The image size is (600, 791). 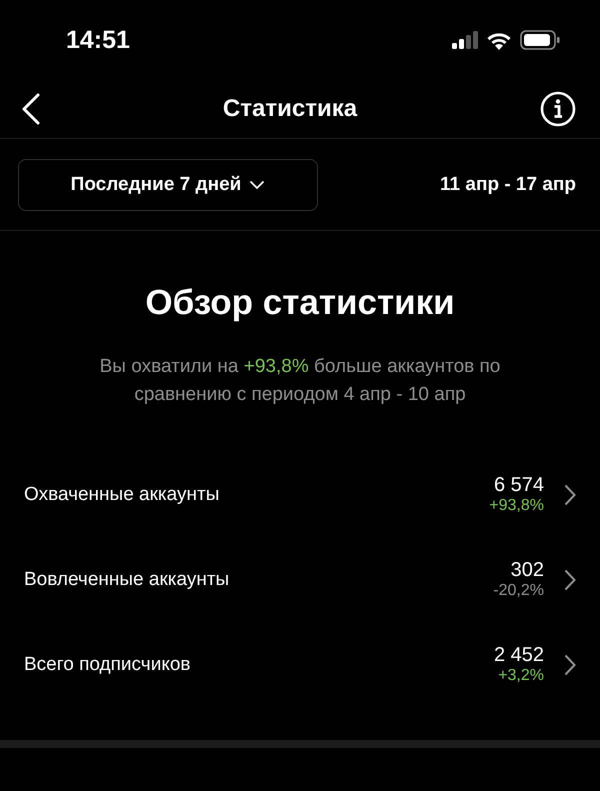 I want to click on metric-value: 2 452, so click(x=519, y=655).